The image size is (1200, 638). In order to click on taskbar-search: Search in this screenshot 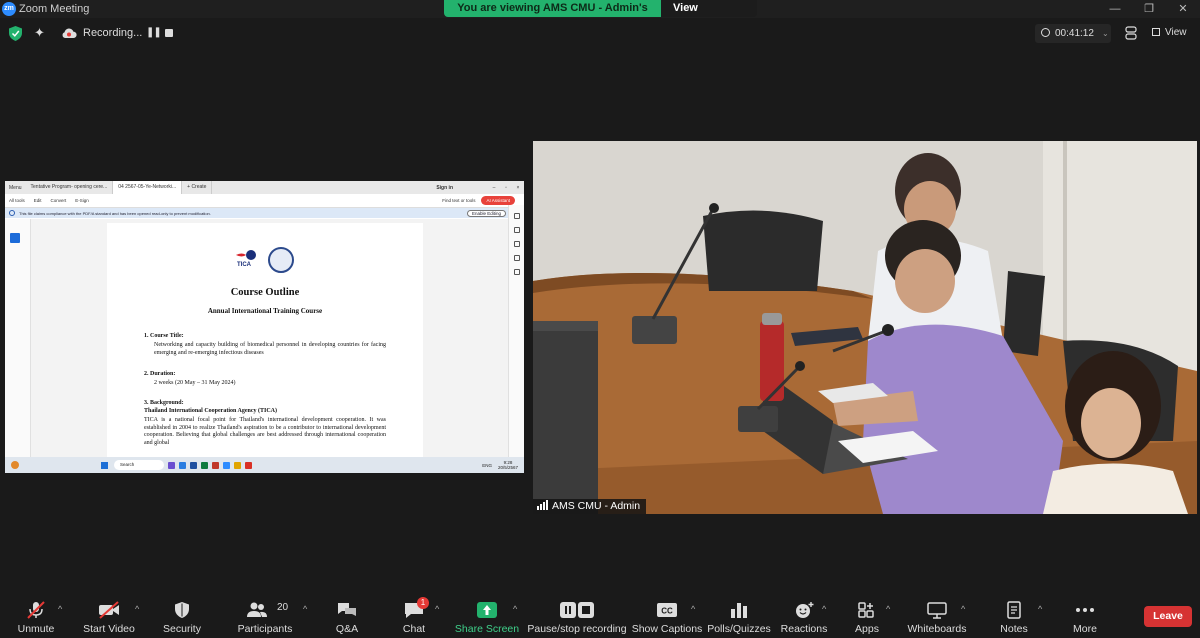, I will do `click(139, 465)`.